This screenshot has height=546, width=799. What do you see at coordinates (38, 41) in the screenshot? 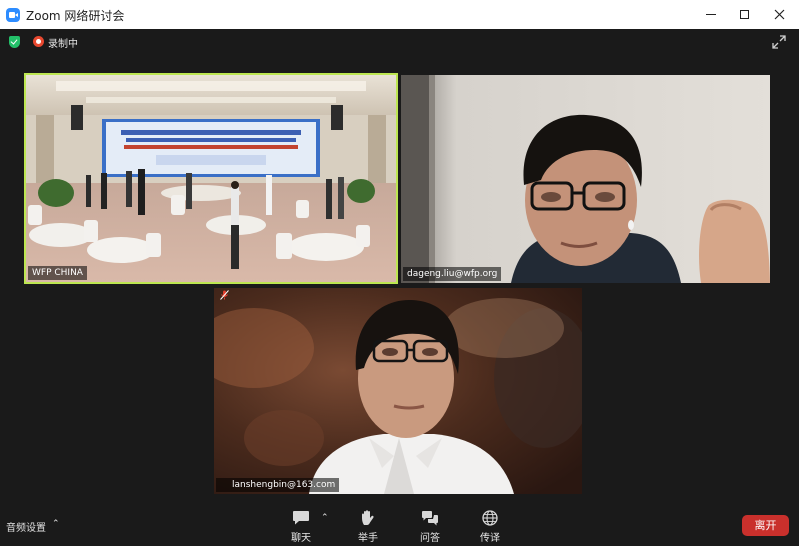
I see `recording-icon` at bounding box center [38, 41].